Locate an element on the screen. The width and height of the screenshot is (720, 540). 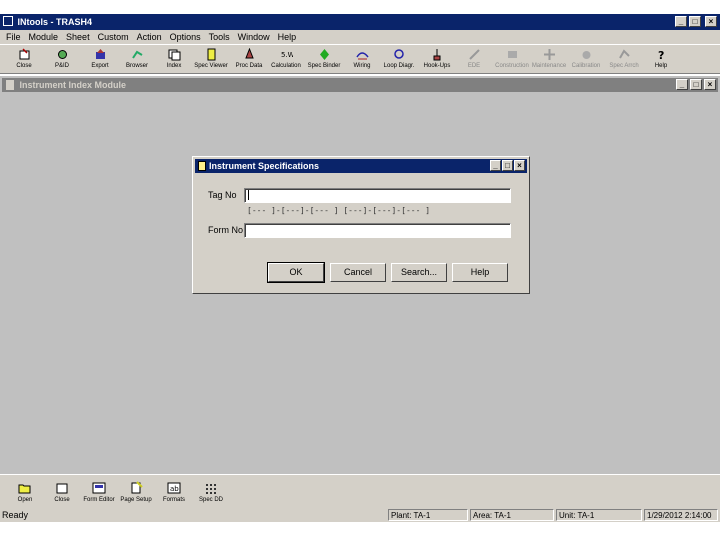
toolbar-export-button: Export is located at coordinates (100, 59).